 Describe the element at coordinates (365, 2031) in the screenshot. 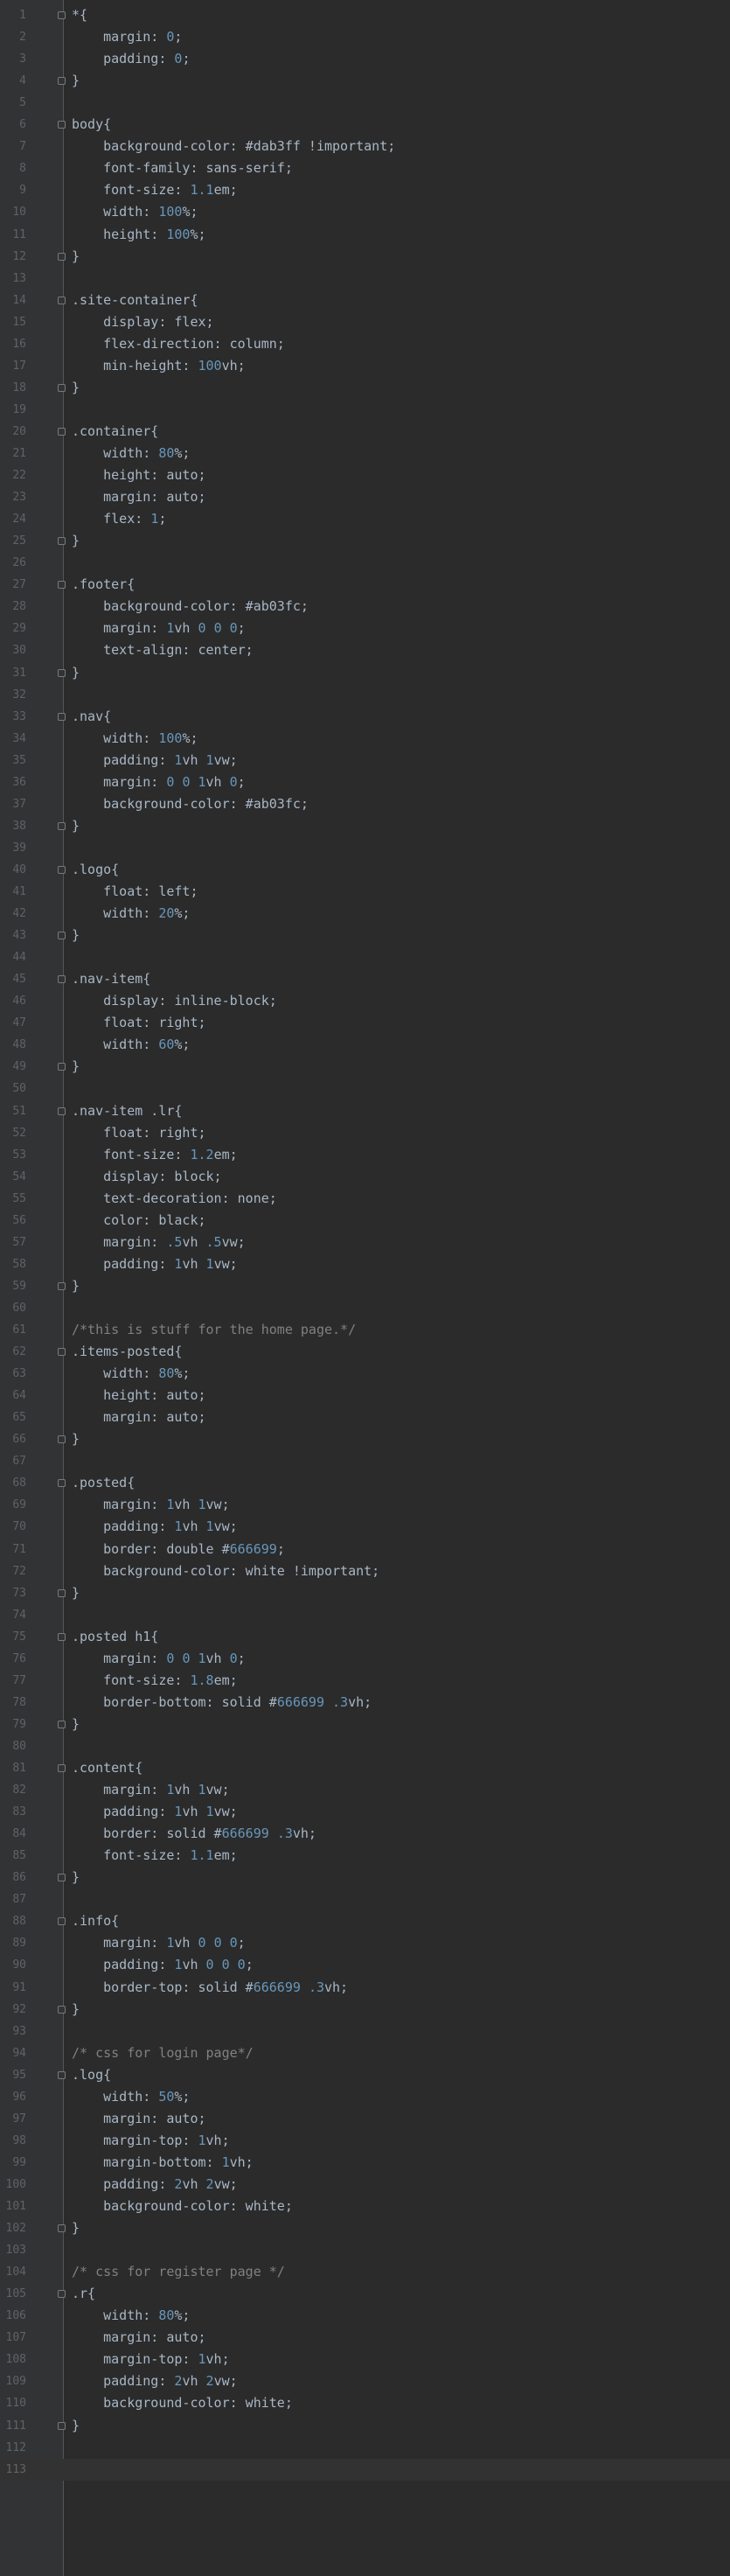

I see `code-line: 93` at that location.